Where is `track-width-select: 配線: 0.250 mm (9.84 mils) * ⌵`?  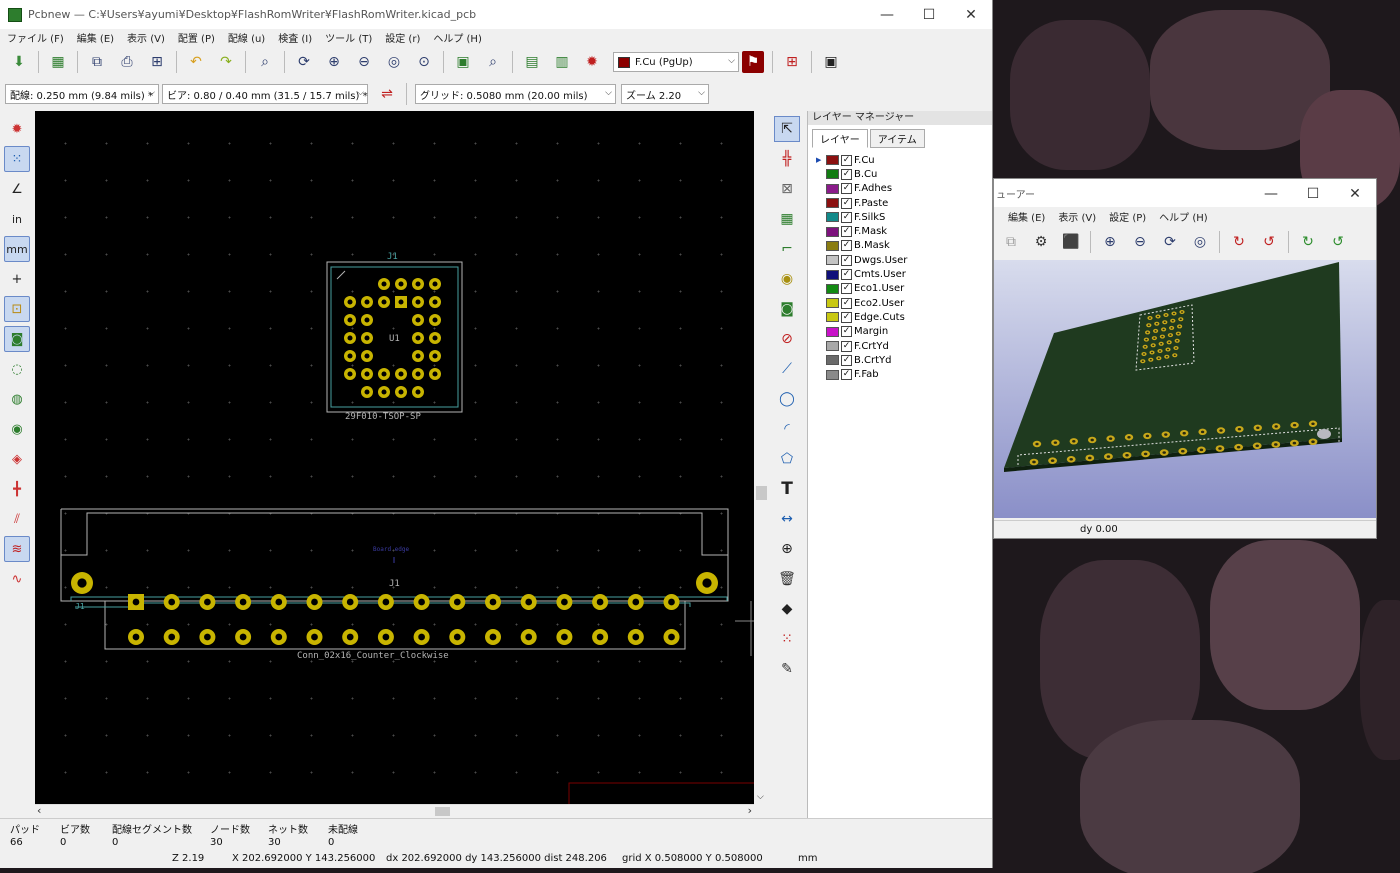 track-width-select: 配線: 0.250 mm (9.84 mils) * ⌵ is located at coordinates (82, 94).